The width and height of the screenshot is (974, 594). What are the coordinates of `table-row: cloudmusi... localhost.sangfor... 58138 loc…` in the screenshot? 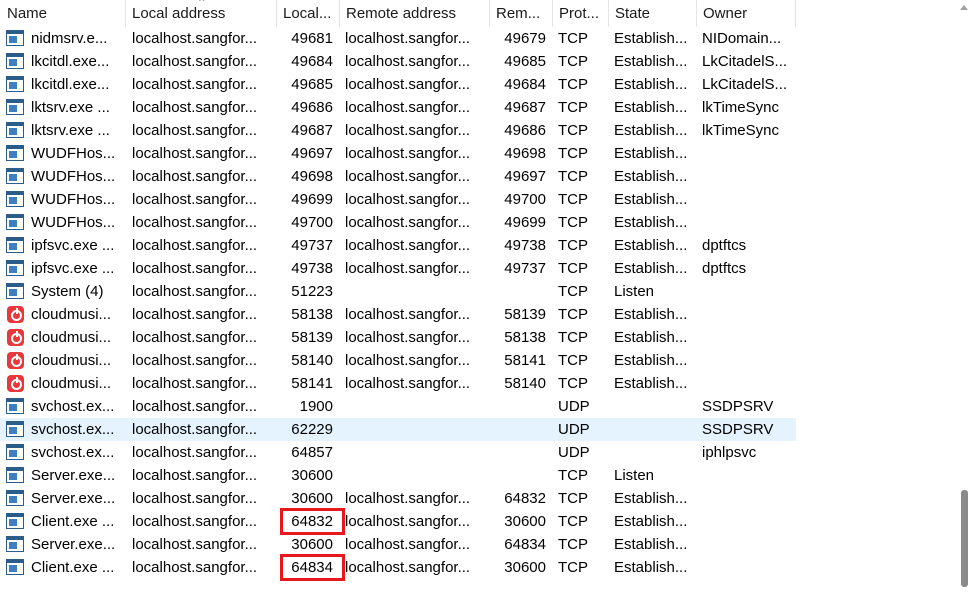 It's located at (398, 314).